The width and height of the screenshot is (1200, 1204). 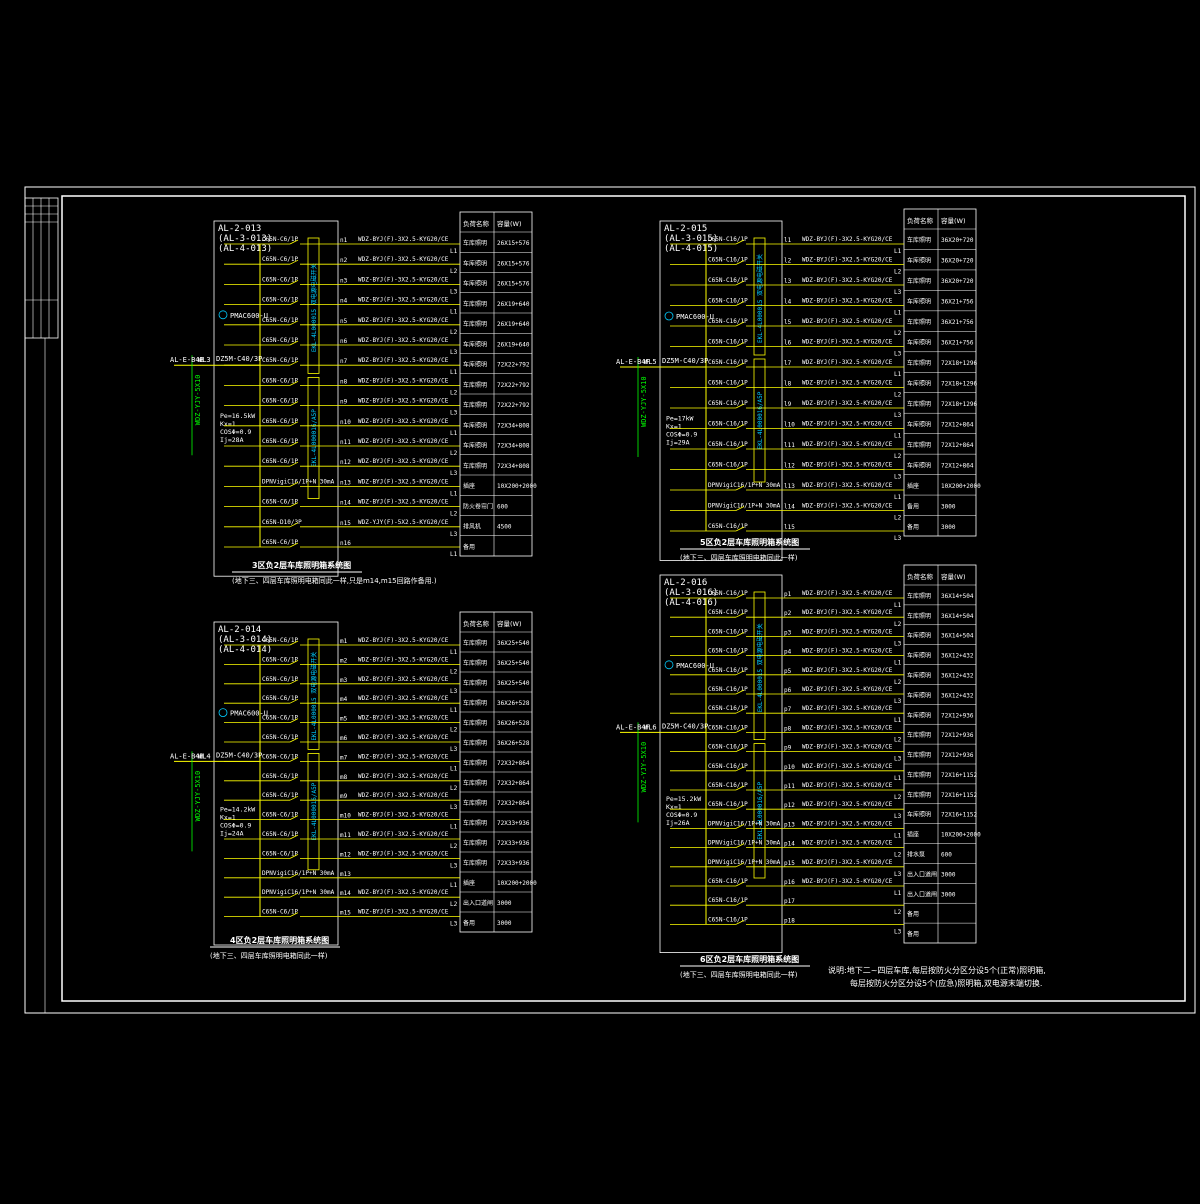 What do you see at coordinates (204, 756) in the screenshot?
I see `incoming-no: WL4` at bounding box center [204, 756].